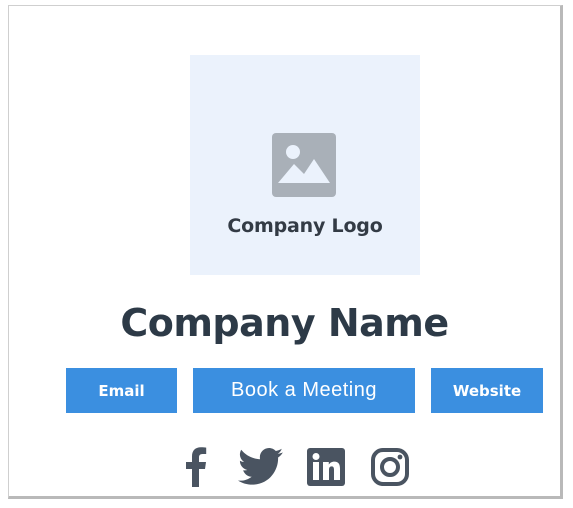 This screenshot has width=573, height=508. I want to click on book-meeting-button: Book a Meeting, so click(304, 390).